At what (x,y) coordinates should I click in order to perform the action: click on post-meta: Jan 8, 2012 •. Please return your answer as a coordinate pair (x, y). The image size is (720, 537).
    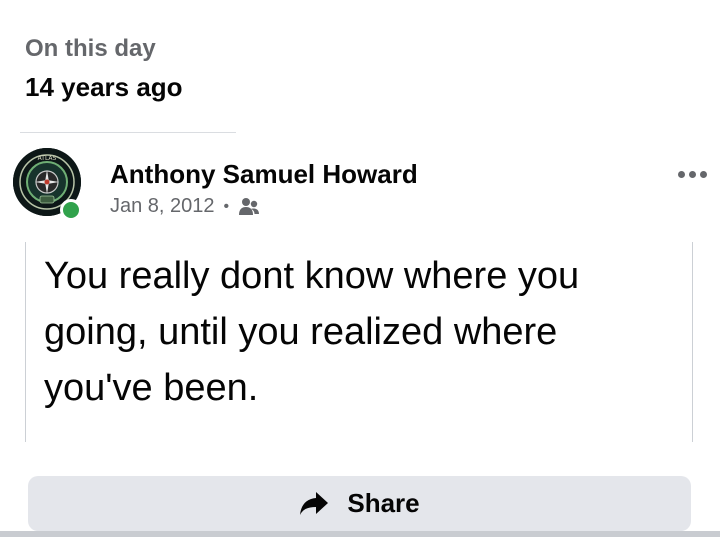
    Looking at the image, I should click on (185, 206).